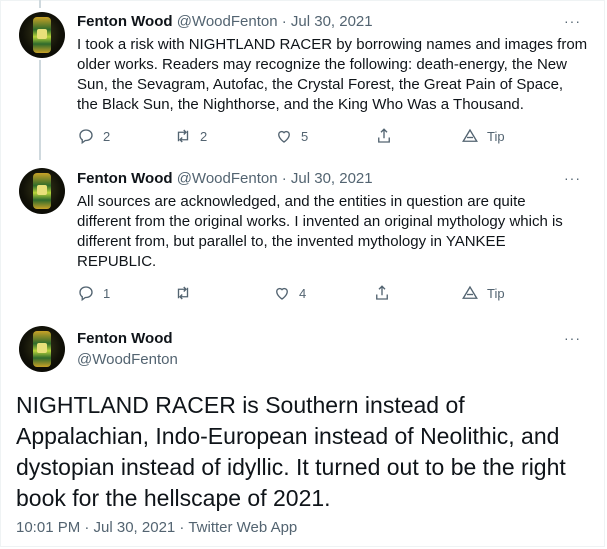 The image size is (607, 549). What do you see at coordinates (305, 136) in the screenshot?
I see `like-count: 5` at bounding box center [305, 136].